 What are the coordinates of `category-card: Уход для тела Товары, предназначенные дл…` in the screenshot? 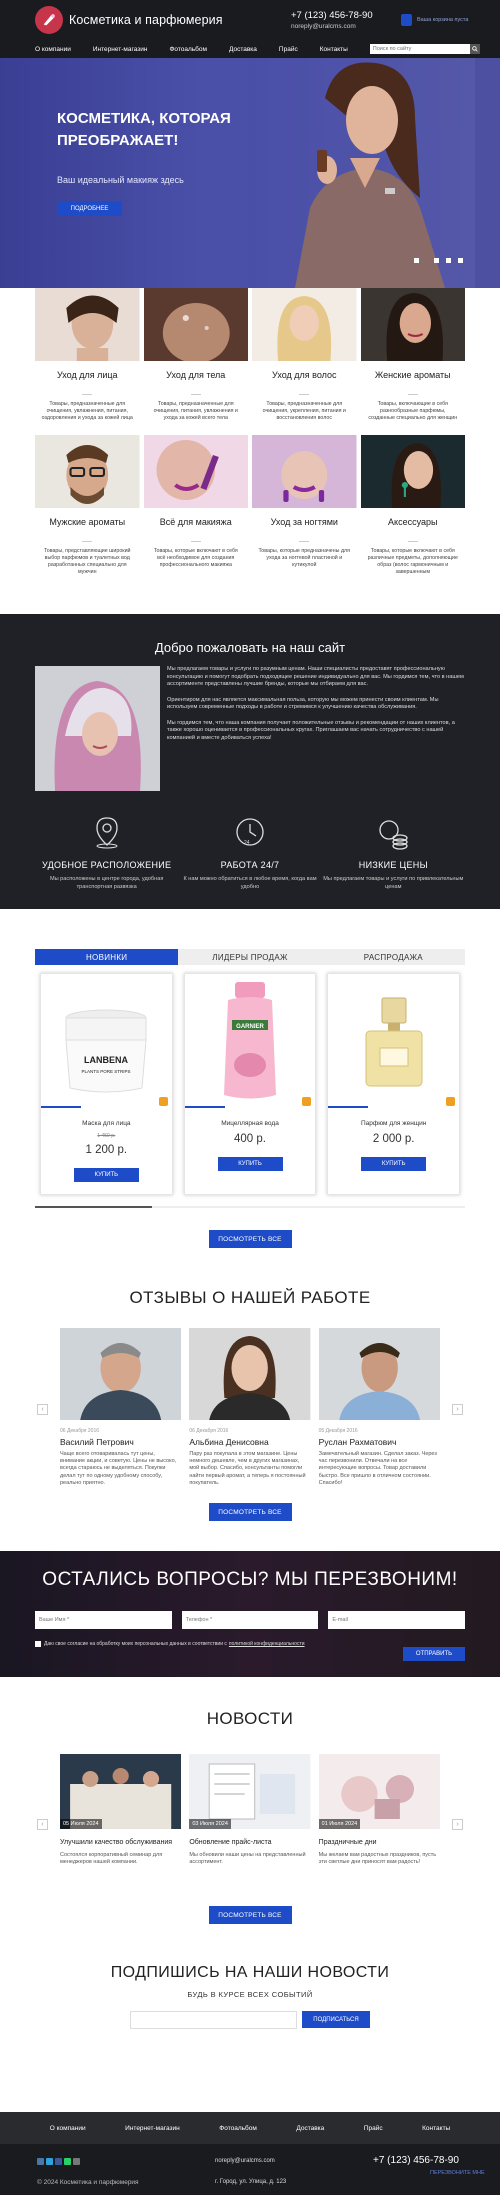 It's located at (196, 359).